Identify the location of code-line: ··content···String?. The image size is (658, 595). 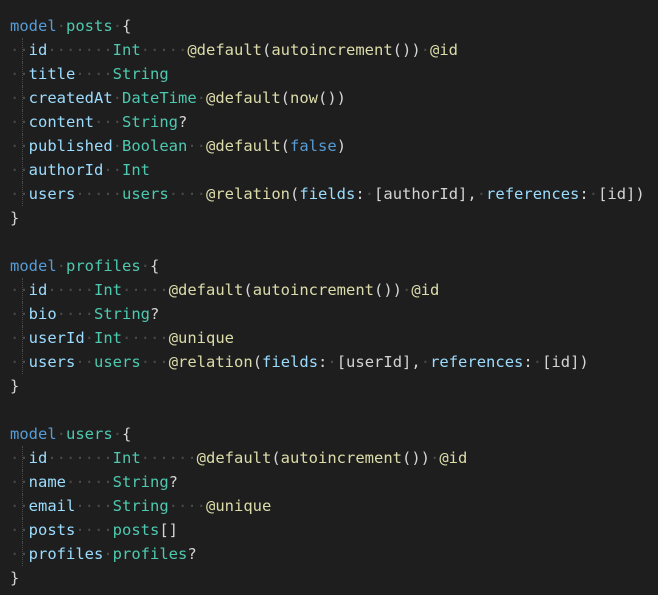
(98, 122).